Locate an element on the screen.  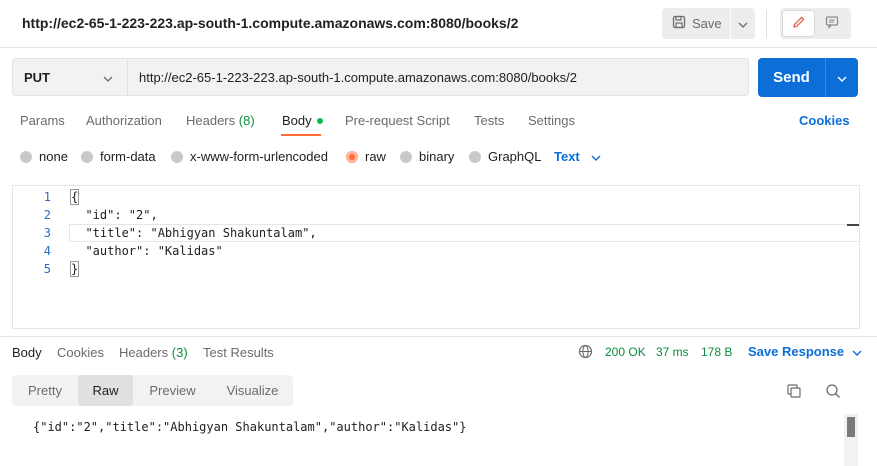
active-tab-indicator is located at coordinates (301, 135).